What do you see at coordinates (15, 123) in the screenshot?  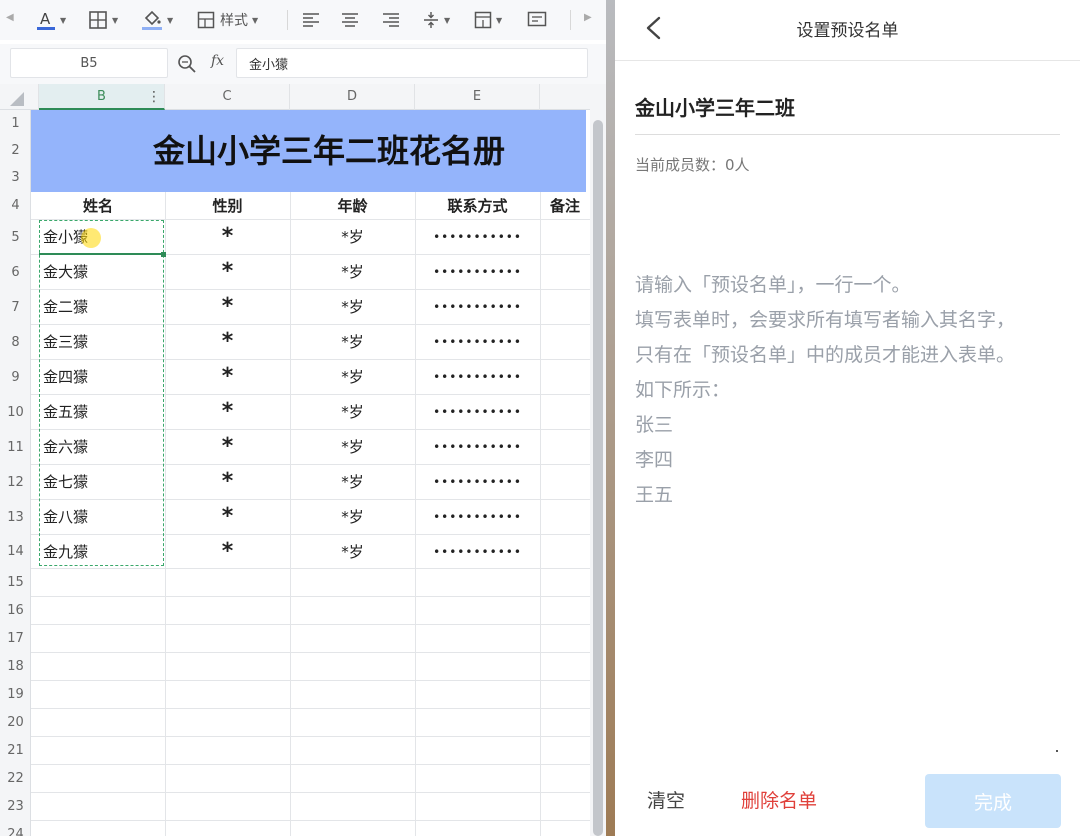 I see `row-header-1: 1` at bounding box center [15, 123].